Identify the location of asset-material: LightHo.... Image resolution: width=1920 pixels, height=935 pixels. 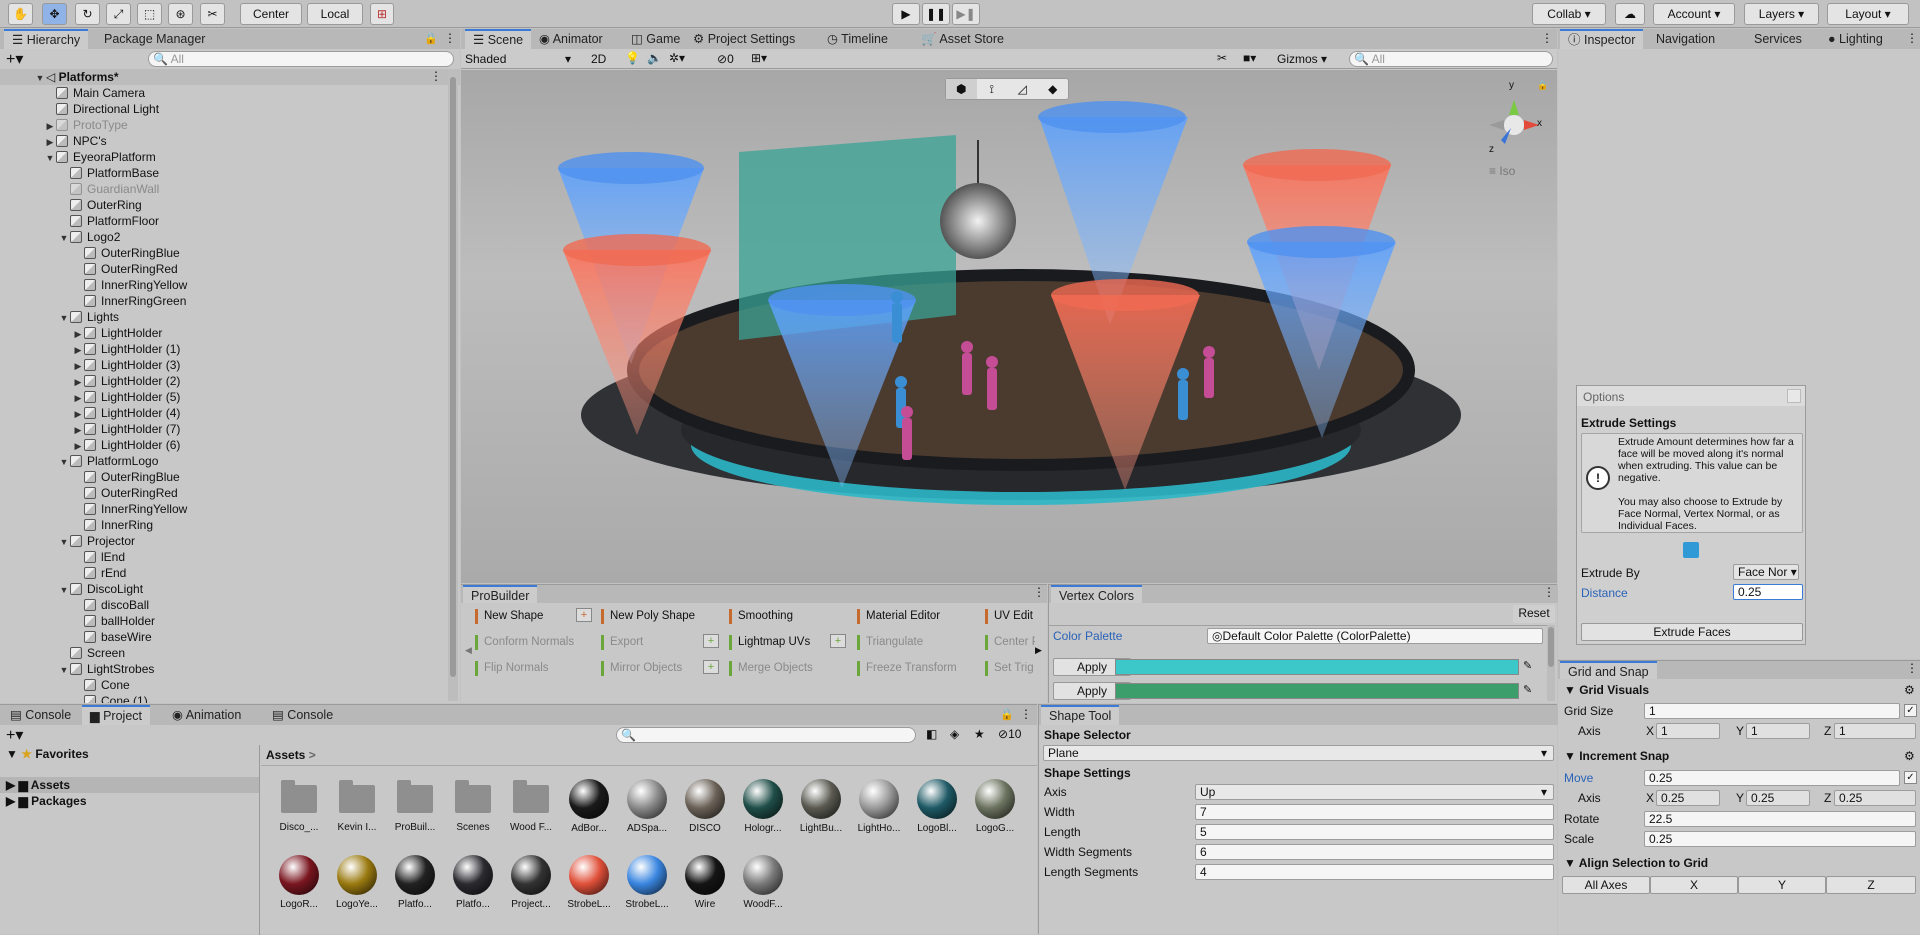
(879, 806).